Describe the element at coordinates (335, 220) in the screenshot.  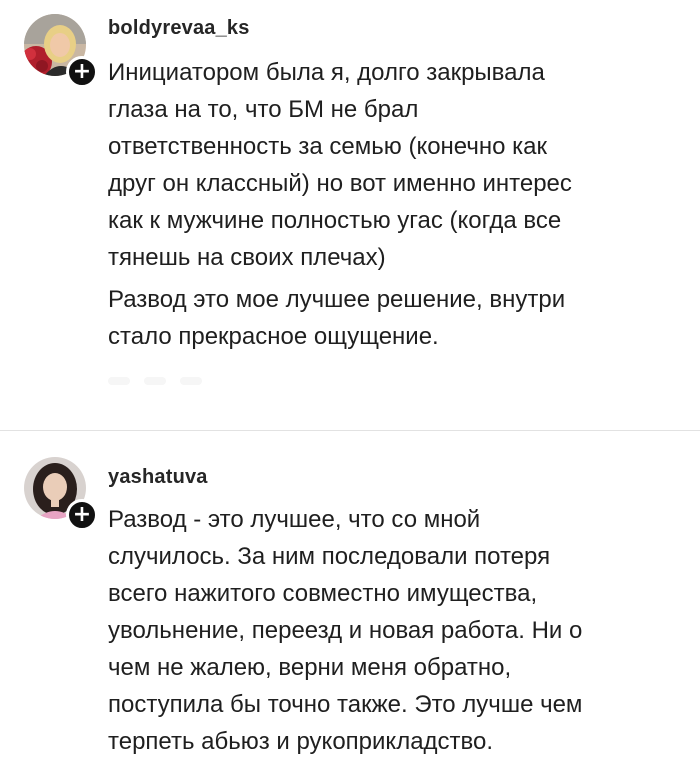
I see `comment-line: как к мужчине полностью угас (когда все` at that location.